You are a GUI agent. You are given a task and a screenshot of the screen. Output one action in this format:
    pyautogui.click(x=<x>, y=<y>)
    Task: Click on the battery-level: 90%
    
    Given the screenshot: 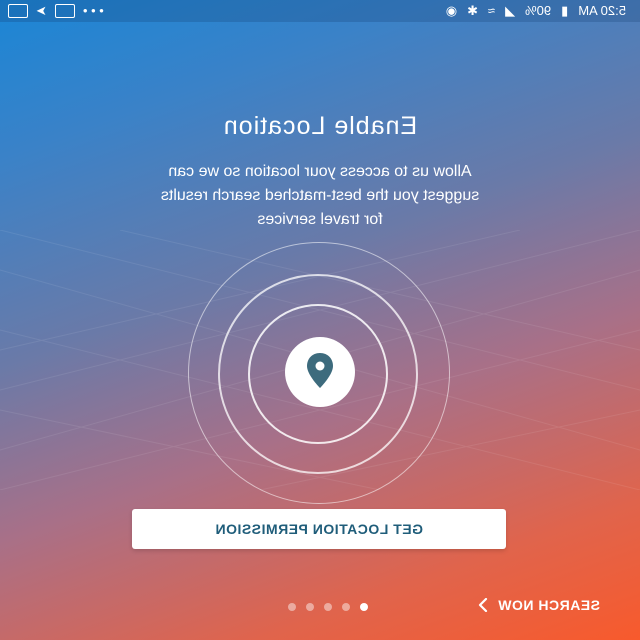 What is the action you would take?
    pyautogui.click(x=538, y=10)
    